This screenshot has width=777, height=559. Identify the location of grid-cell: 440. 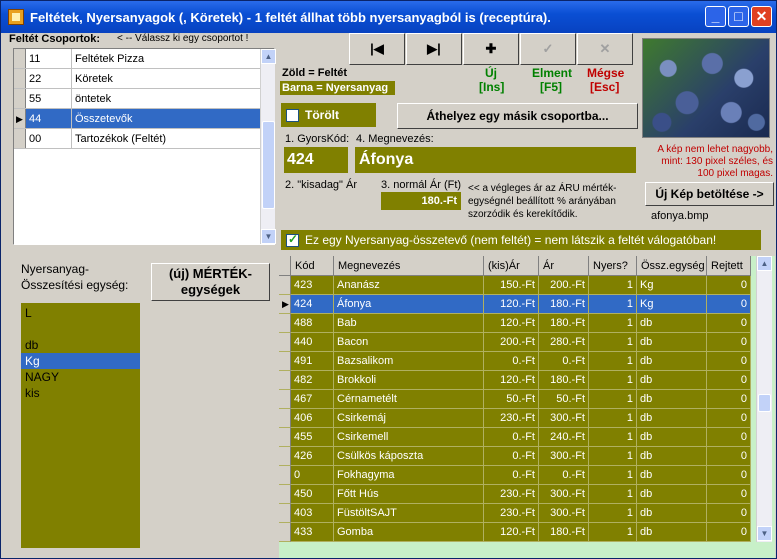
(312, 342).